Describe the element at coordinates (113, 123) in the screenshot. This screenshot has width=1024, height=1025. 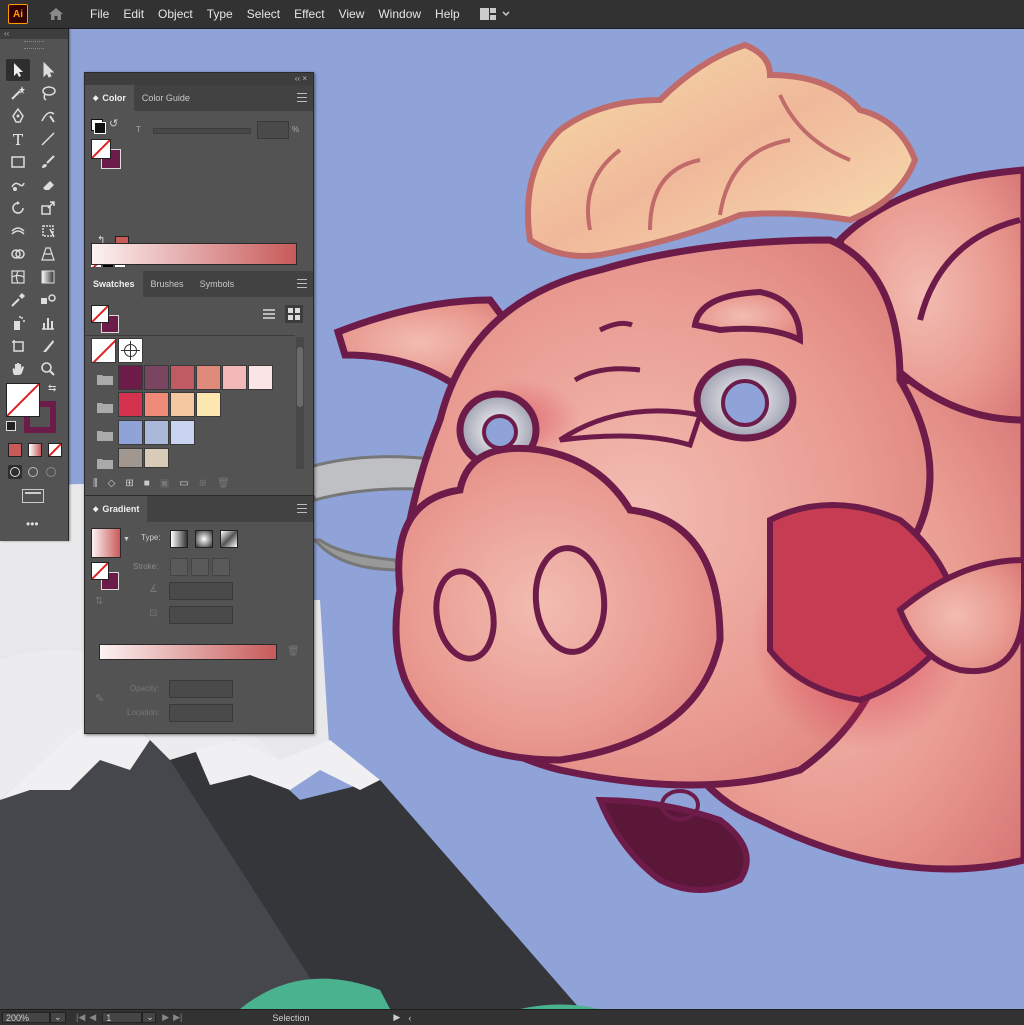
I see `swap-icon: ↺` at that location.